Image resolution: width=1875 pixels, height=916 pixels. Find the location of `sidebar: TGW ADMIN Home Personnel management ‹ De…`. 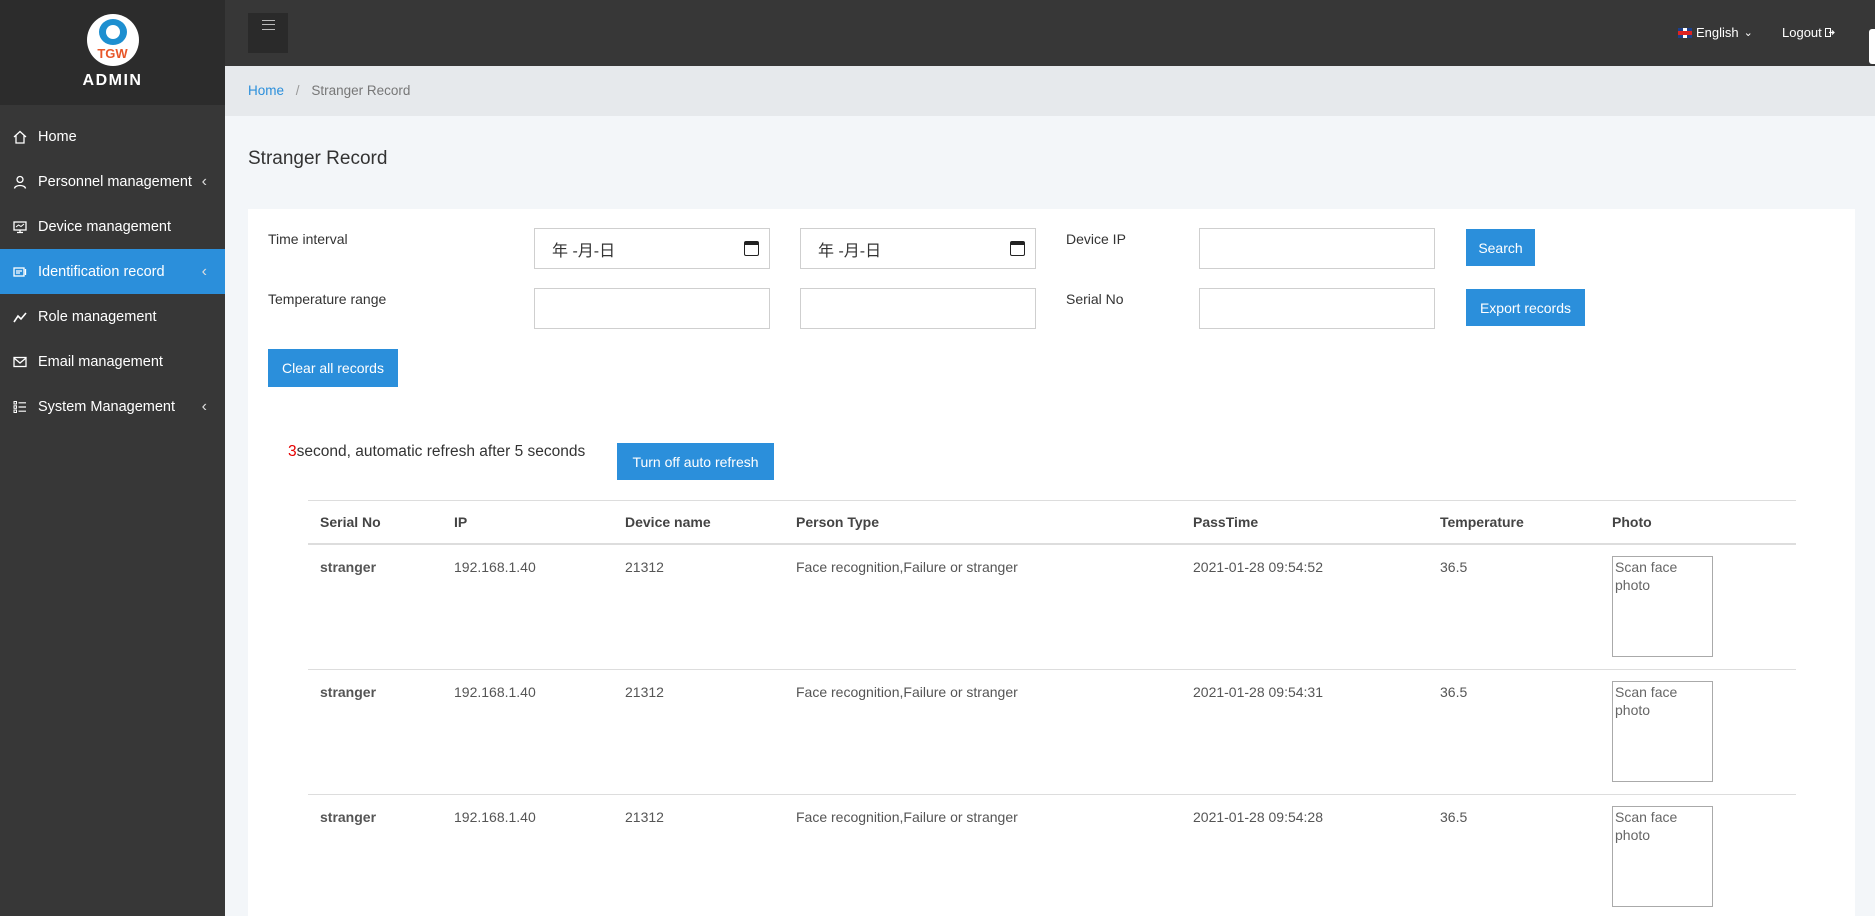

sidebar: TGW ADMIN Home Personnel management ‹ De… is located at coordinates (112, 458).